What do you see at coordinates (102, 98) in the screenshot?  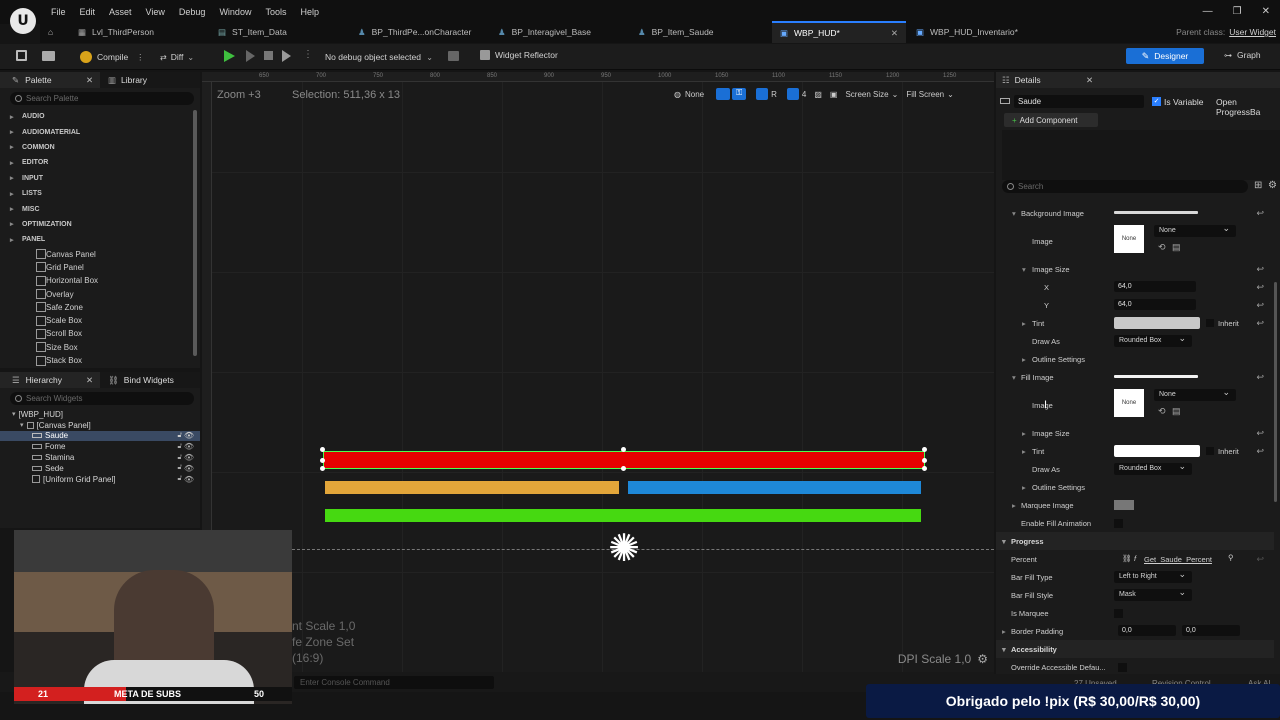 I see `palette-search-input: Search Palette` at bounding box center [102, 98].